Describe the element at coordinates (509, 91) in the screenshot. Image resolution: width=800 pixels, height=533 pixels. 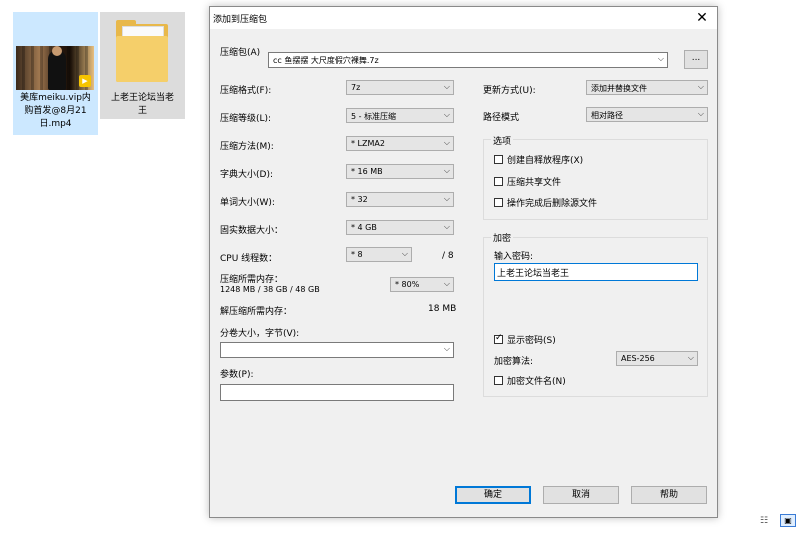
I see `update-label: 更新方式(U):` at that location.